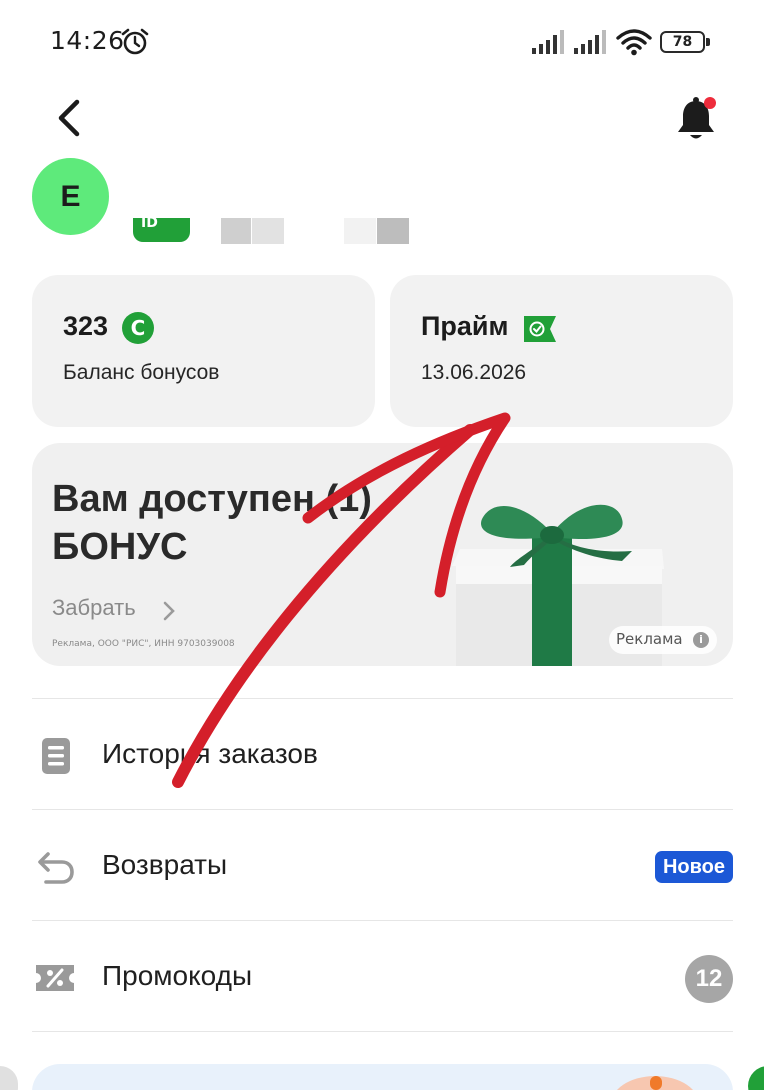 The width and height of the screenshot is (764, 1090). I want to click on notifications-button, so click(696, 119).